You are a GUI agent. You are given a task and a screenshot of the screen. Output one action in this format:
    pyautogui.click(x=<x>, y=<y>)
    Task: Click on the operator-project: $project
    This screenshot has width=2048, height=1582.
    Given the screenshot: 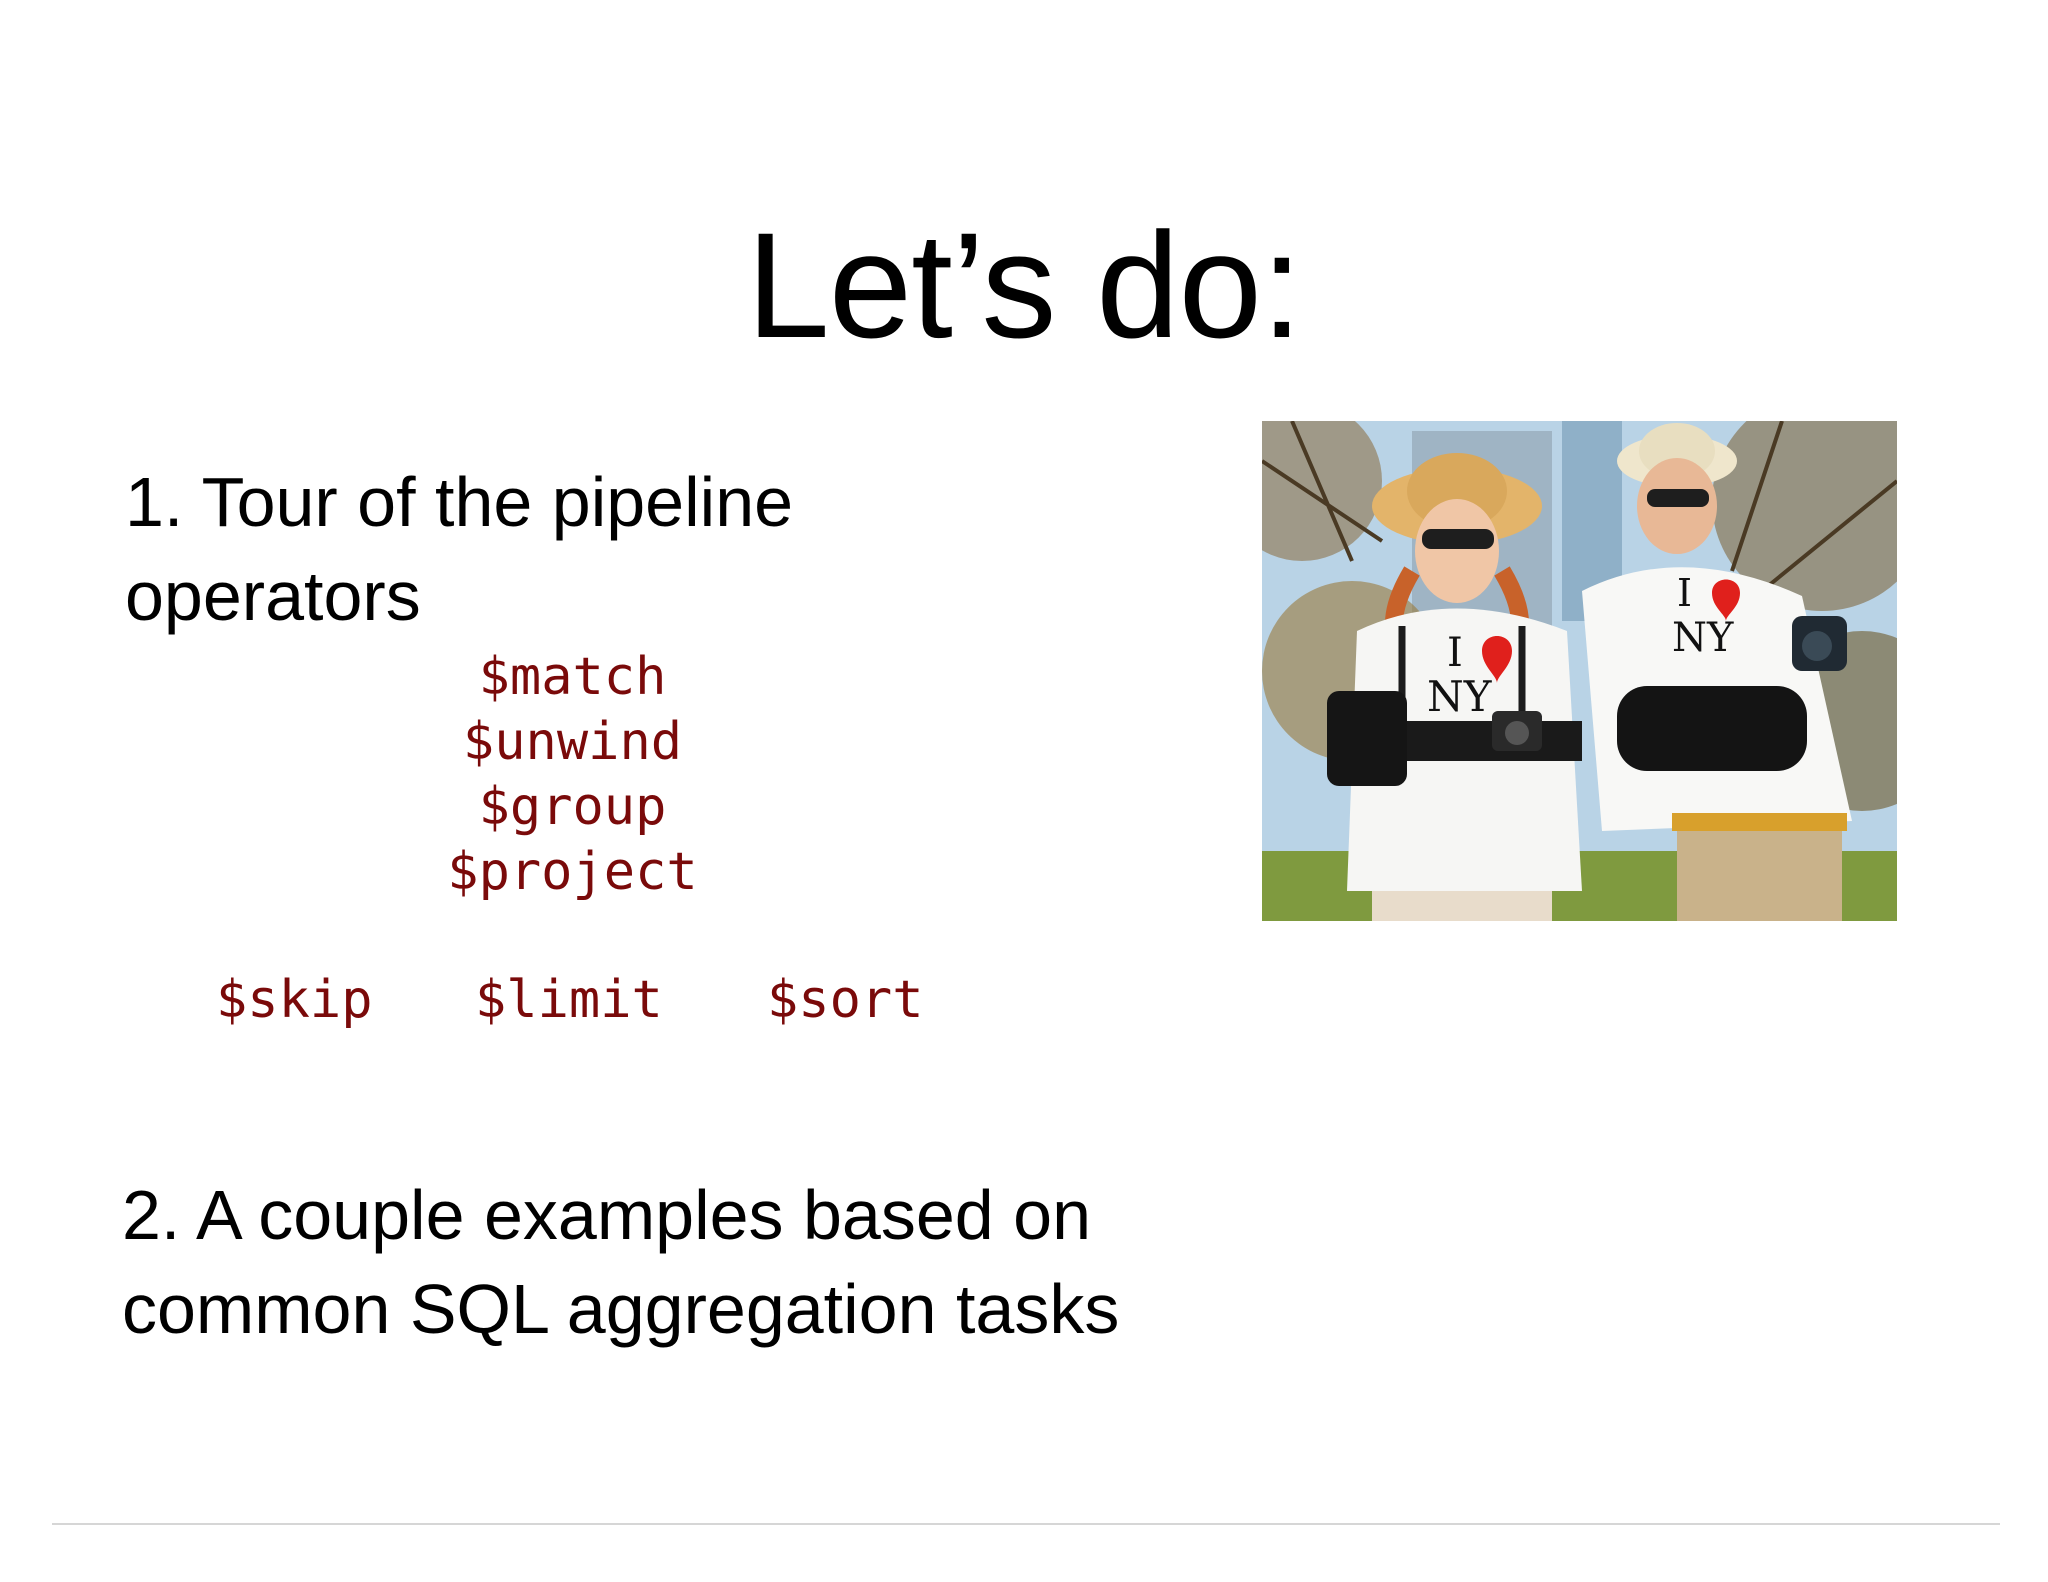 What is the action you would take?
    pyautogui.click(x=572, y=872)
    